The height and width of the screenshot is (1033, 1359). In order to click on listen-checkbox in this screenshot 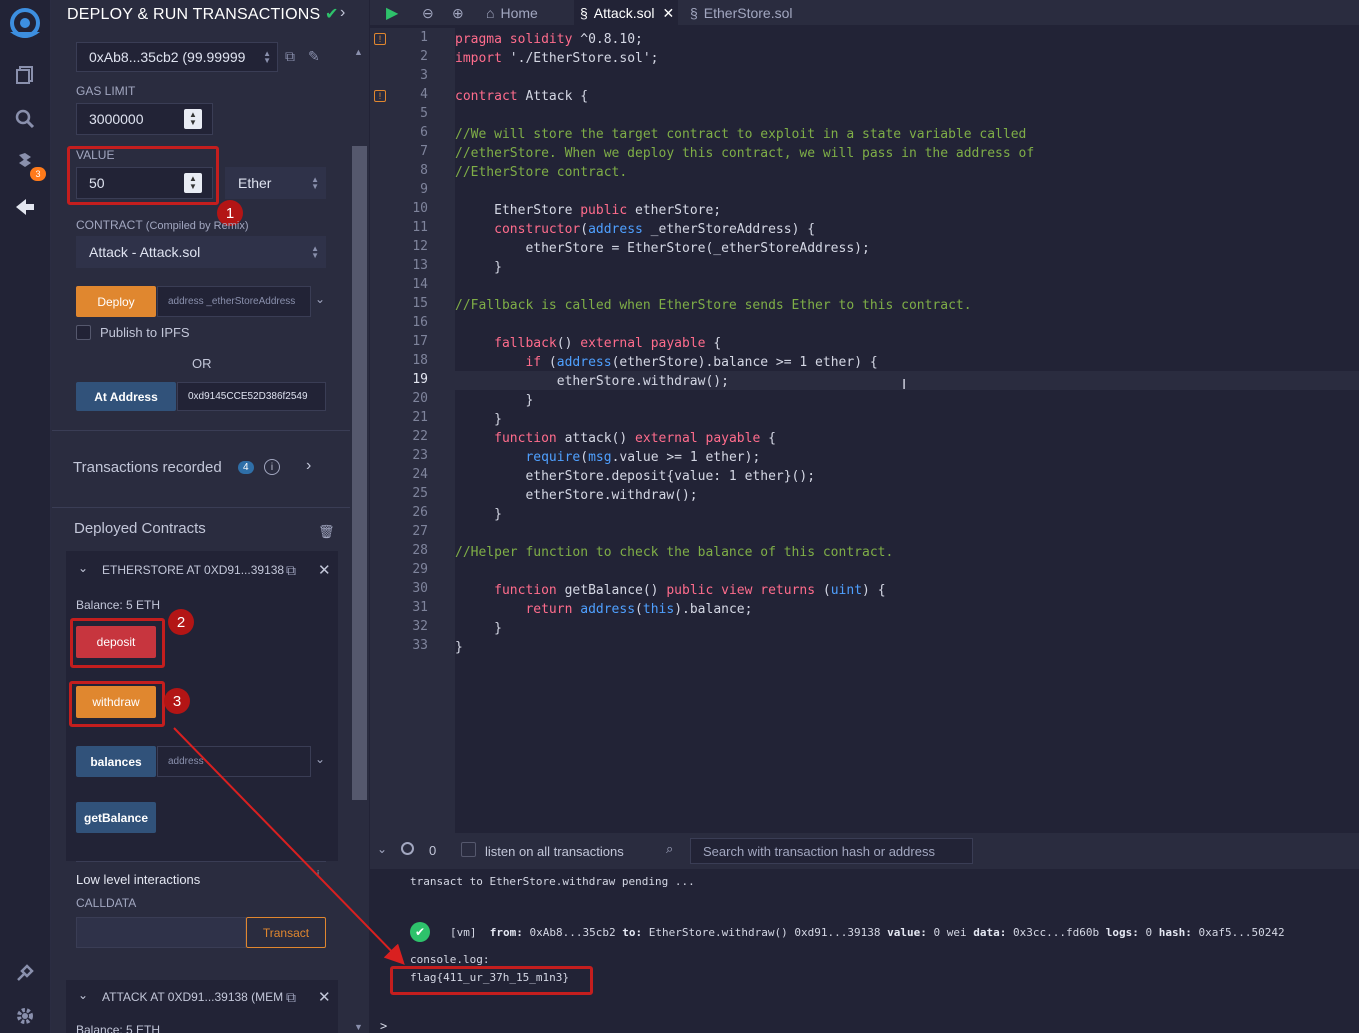, I will do `click(468, 849)`.